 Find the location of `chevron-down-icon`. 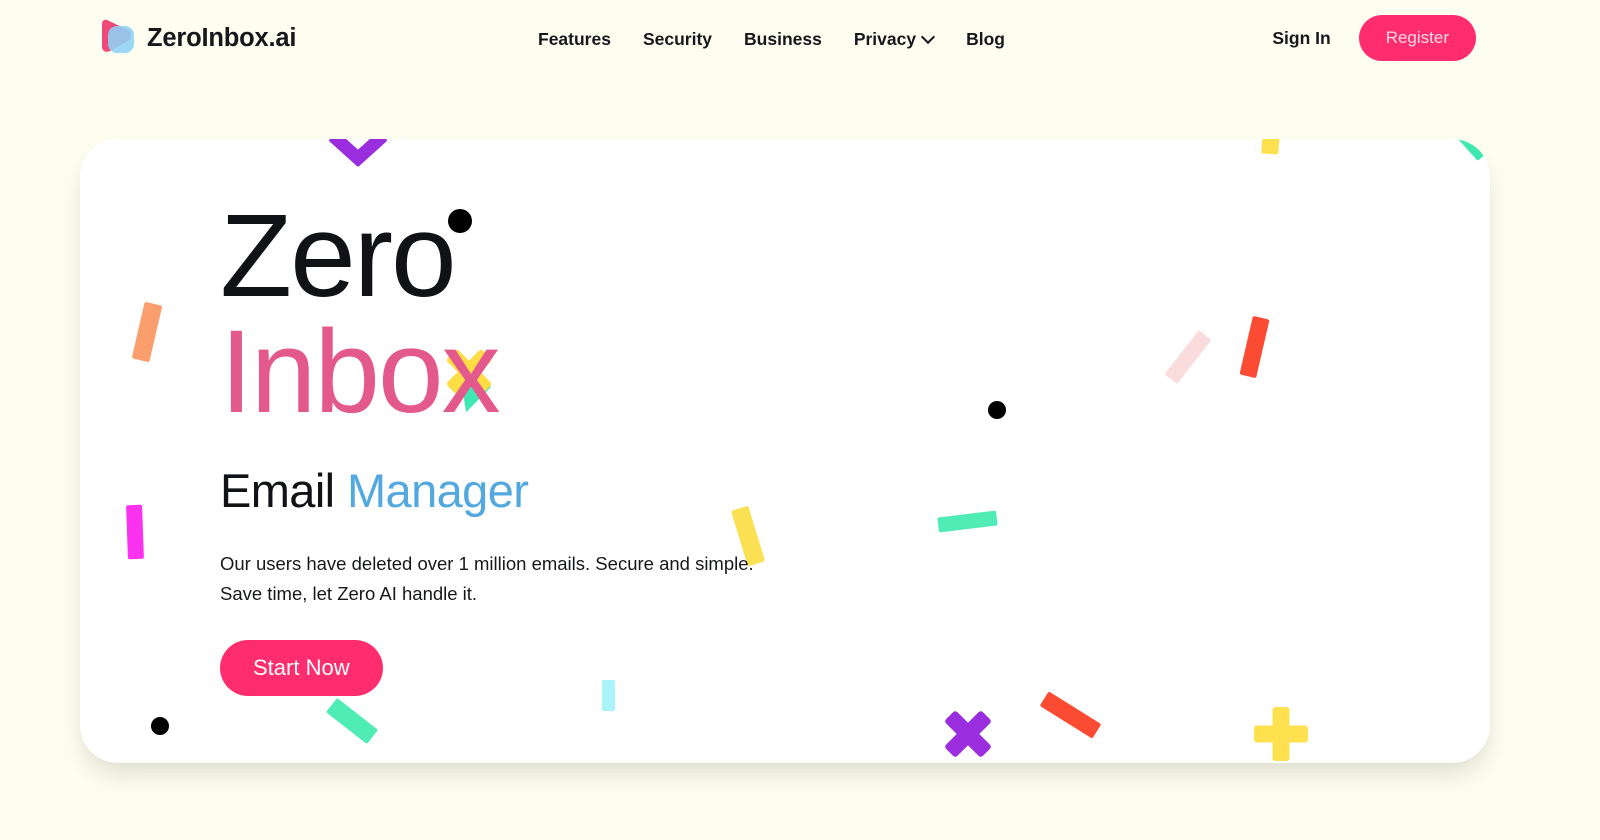

chevron-down-icon is located at coordinates (928, 37).